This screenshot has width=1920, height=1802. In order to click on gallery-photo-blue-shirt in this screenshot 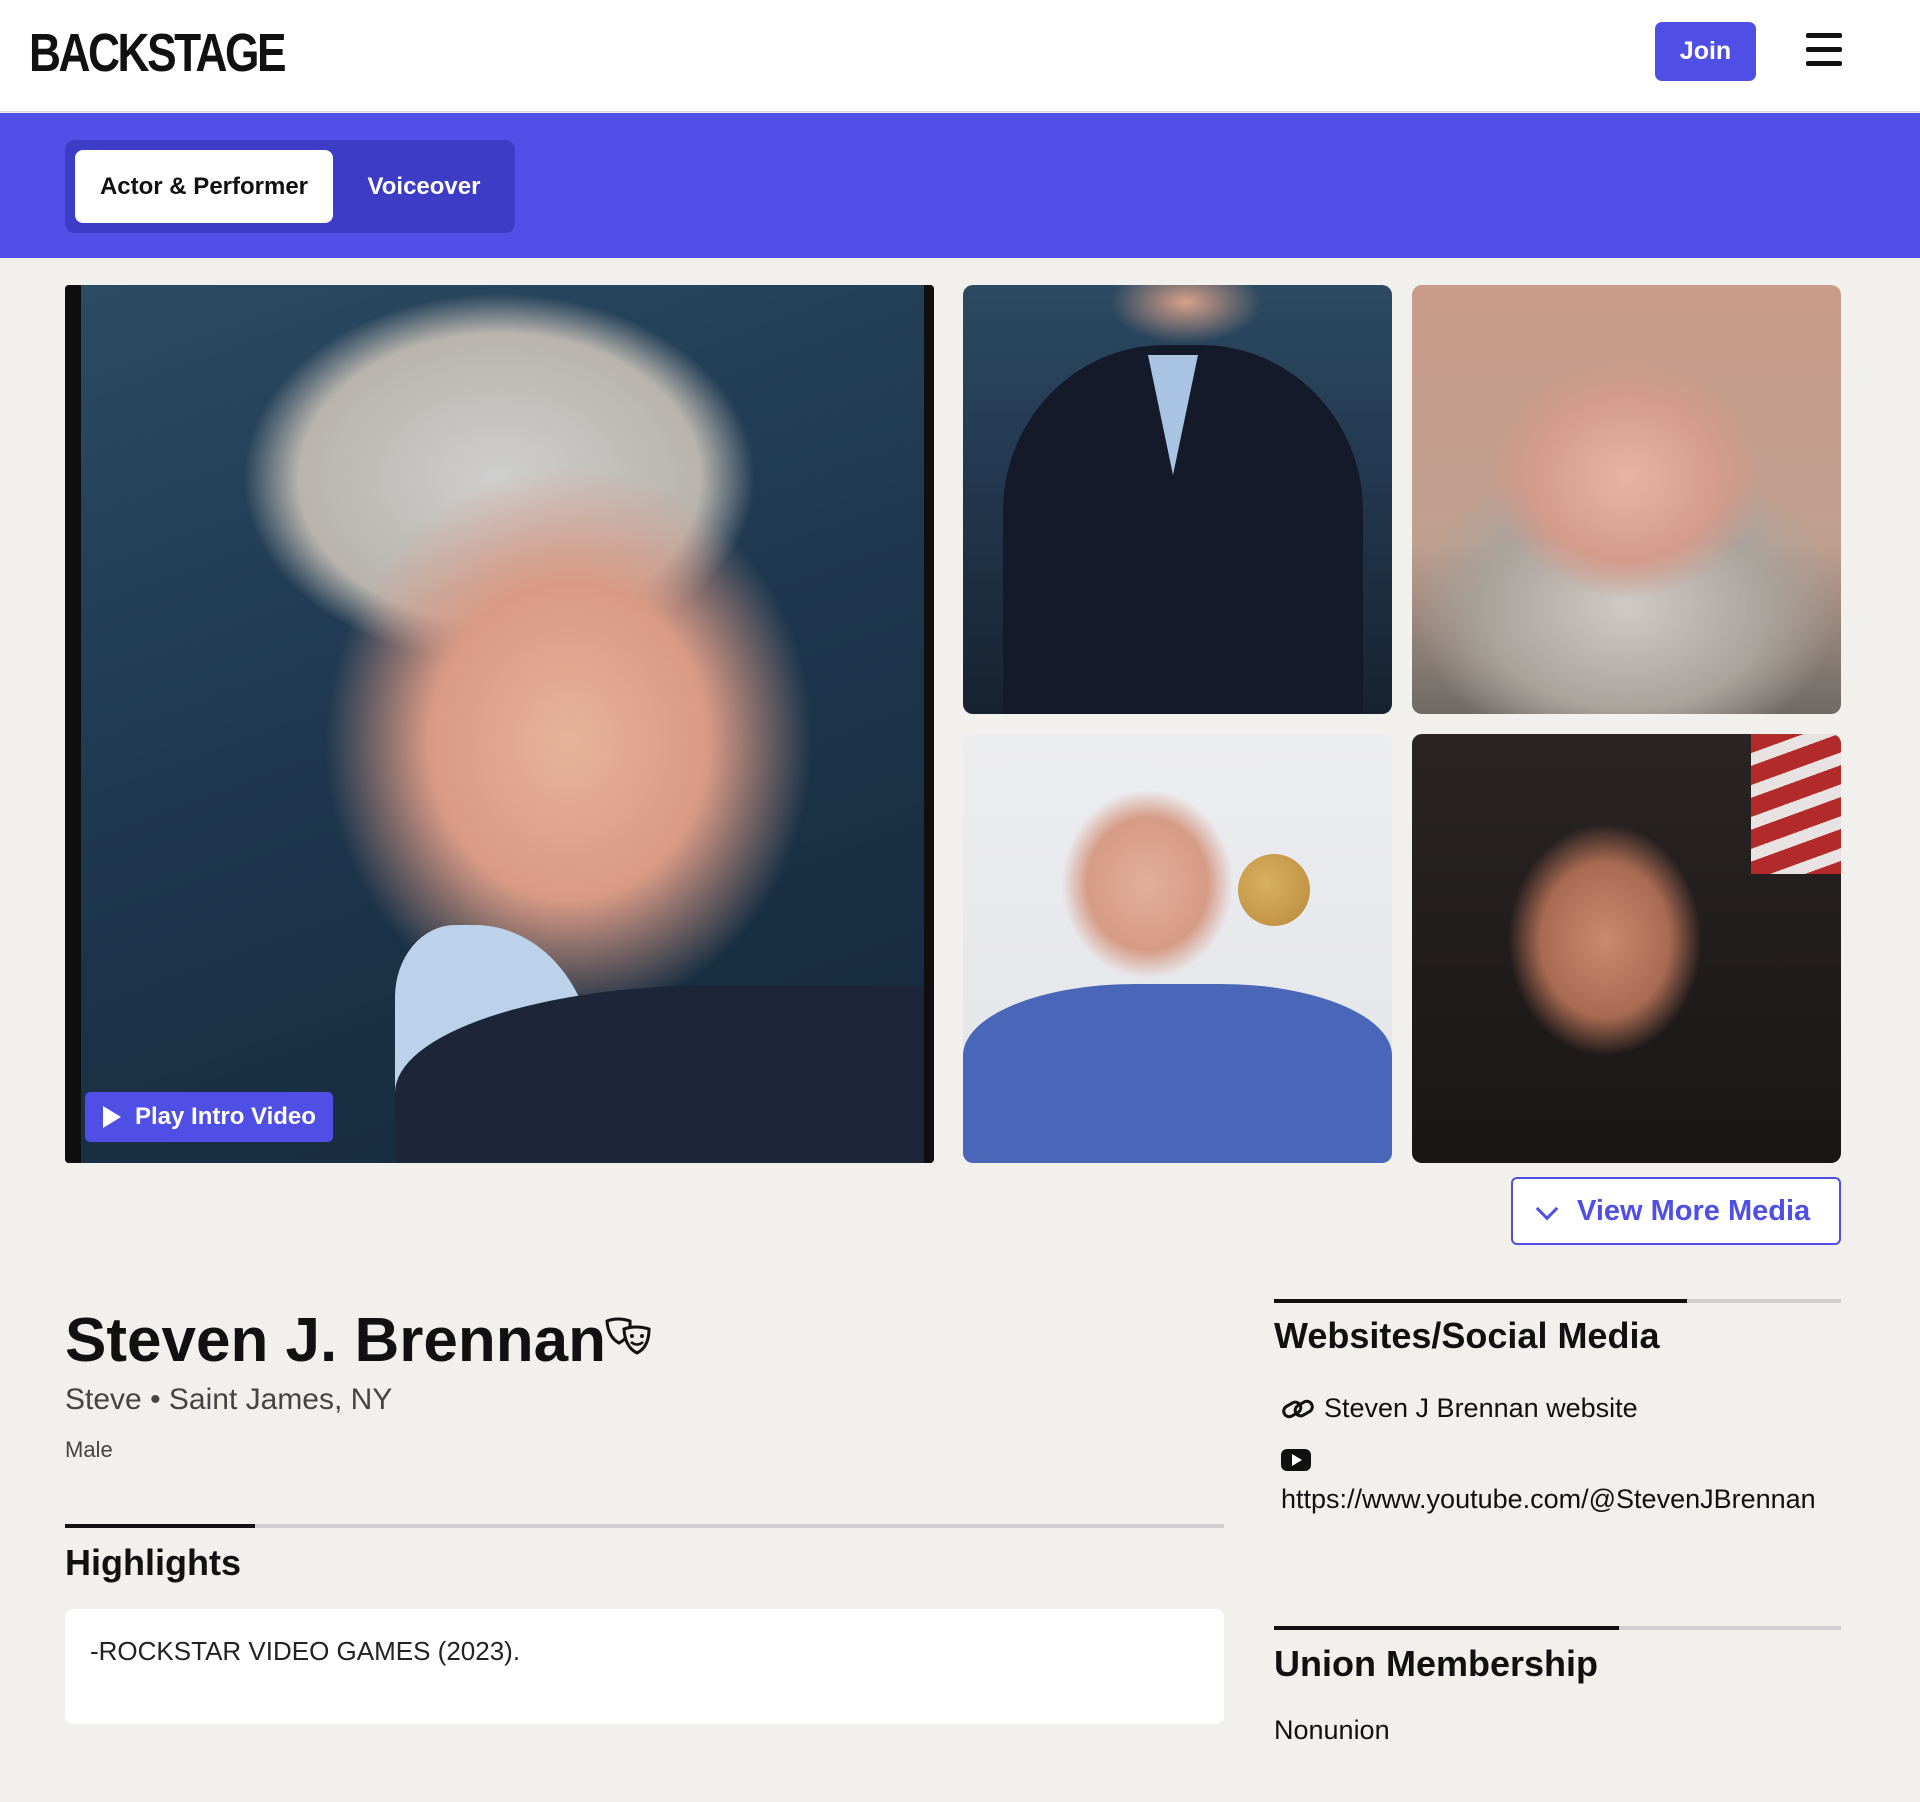, I will do `click(1177, 948)`.